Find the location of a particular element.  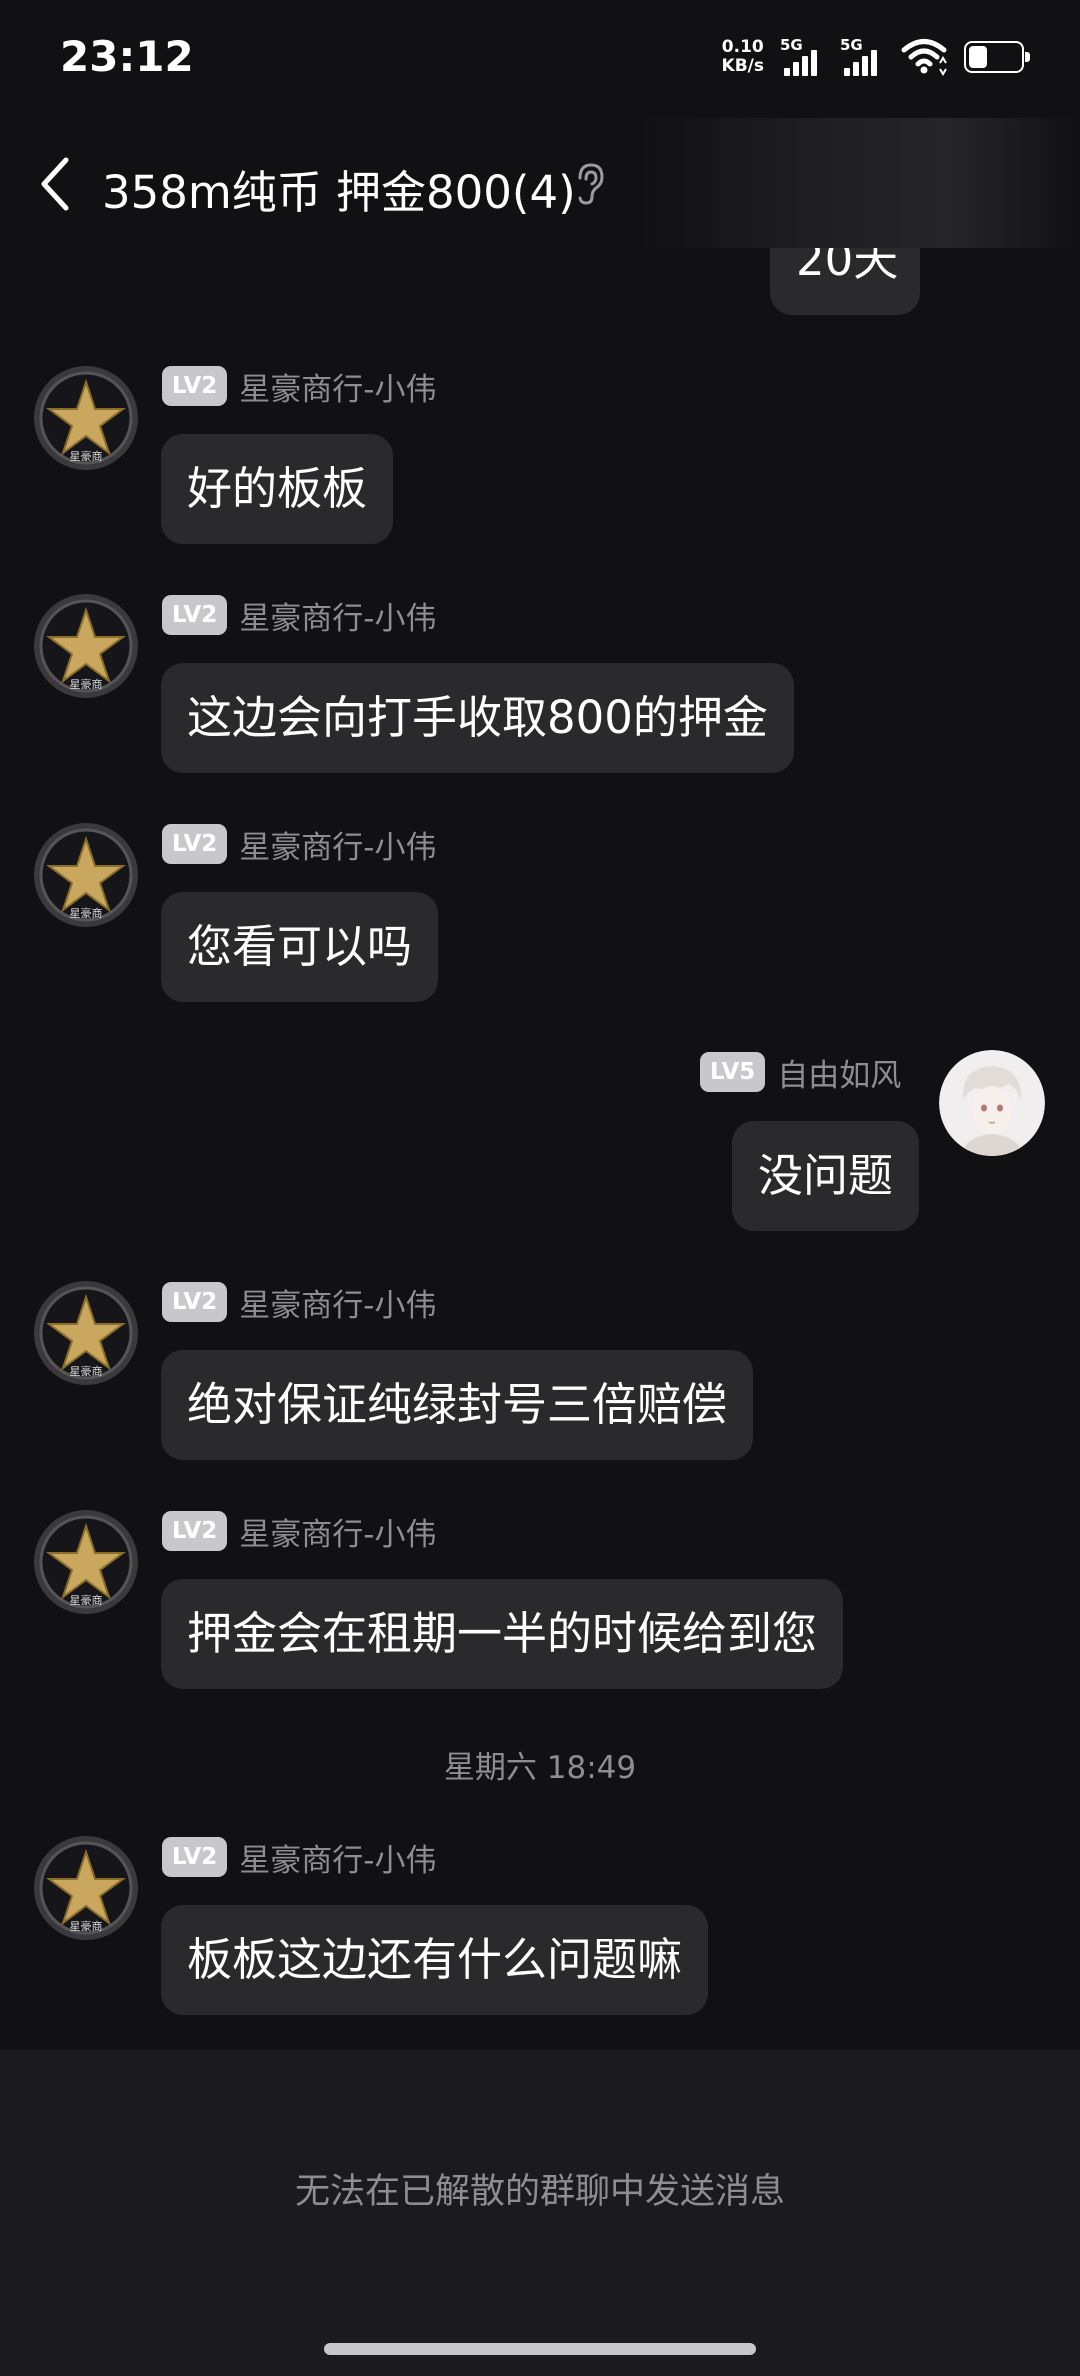

timestamp: 星期六 18:49 is located at coordinates (540, 1768).